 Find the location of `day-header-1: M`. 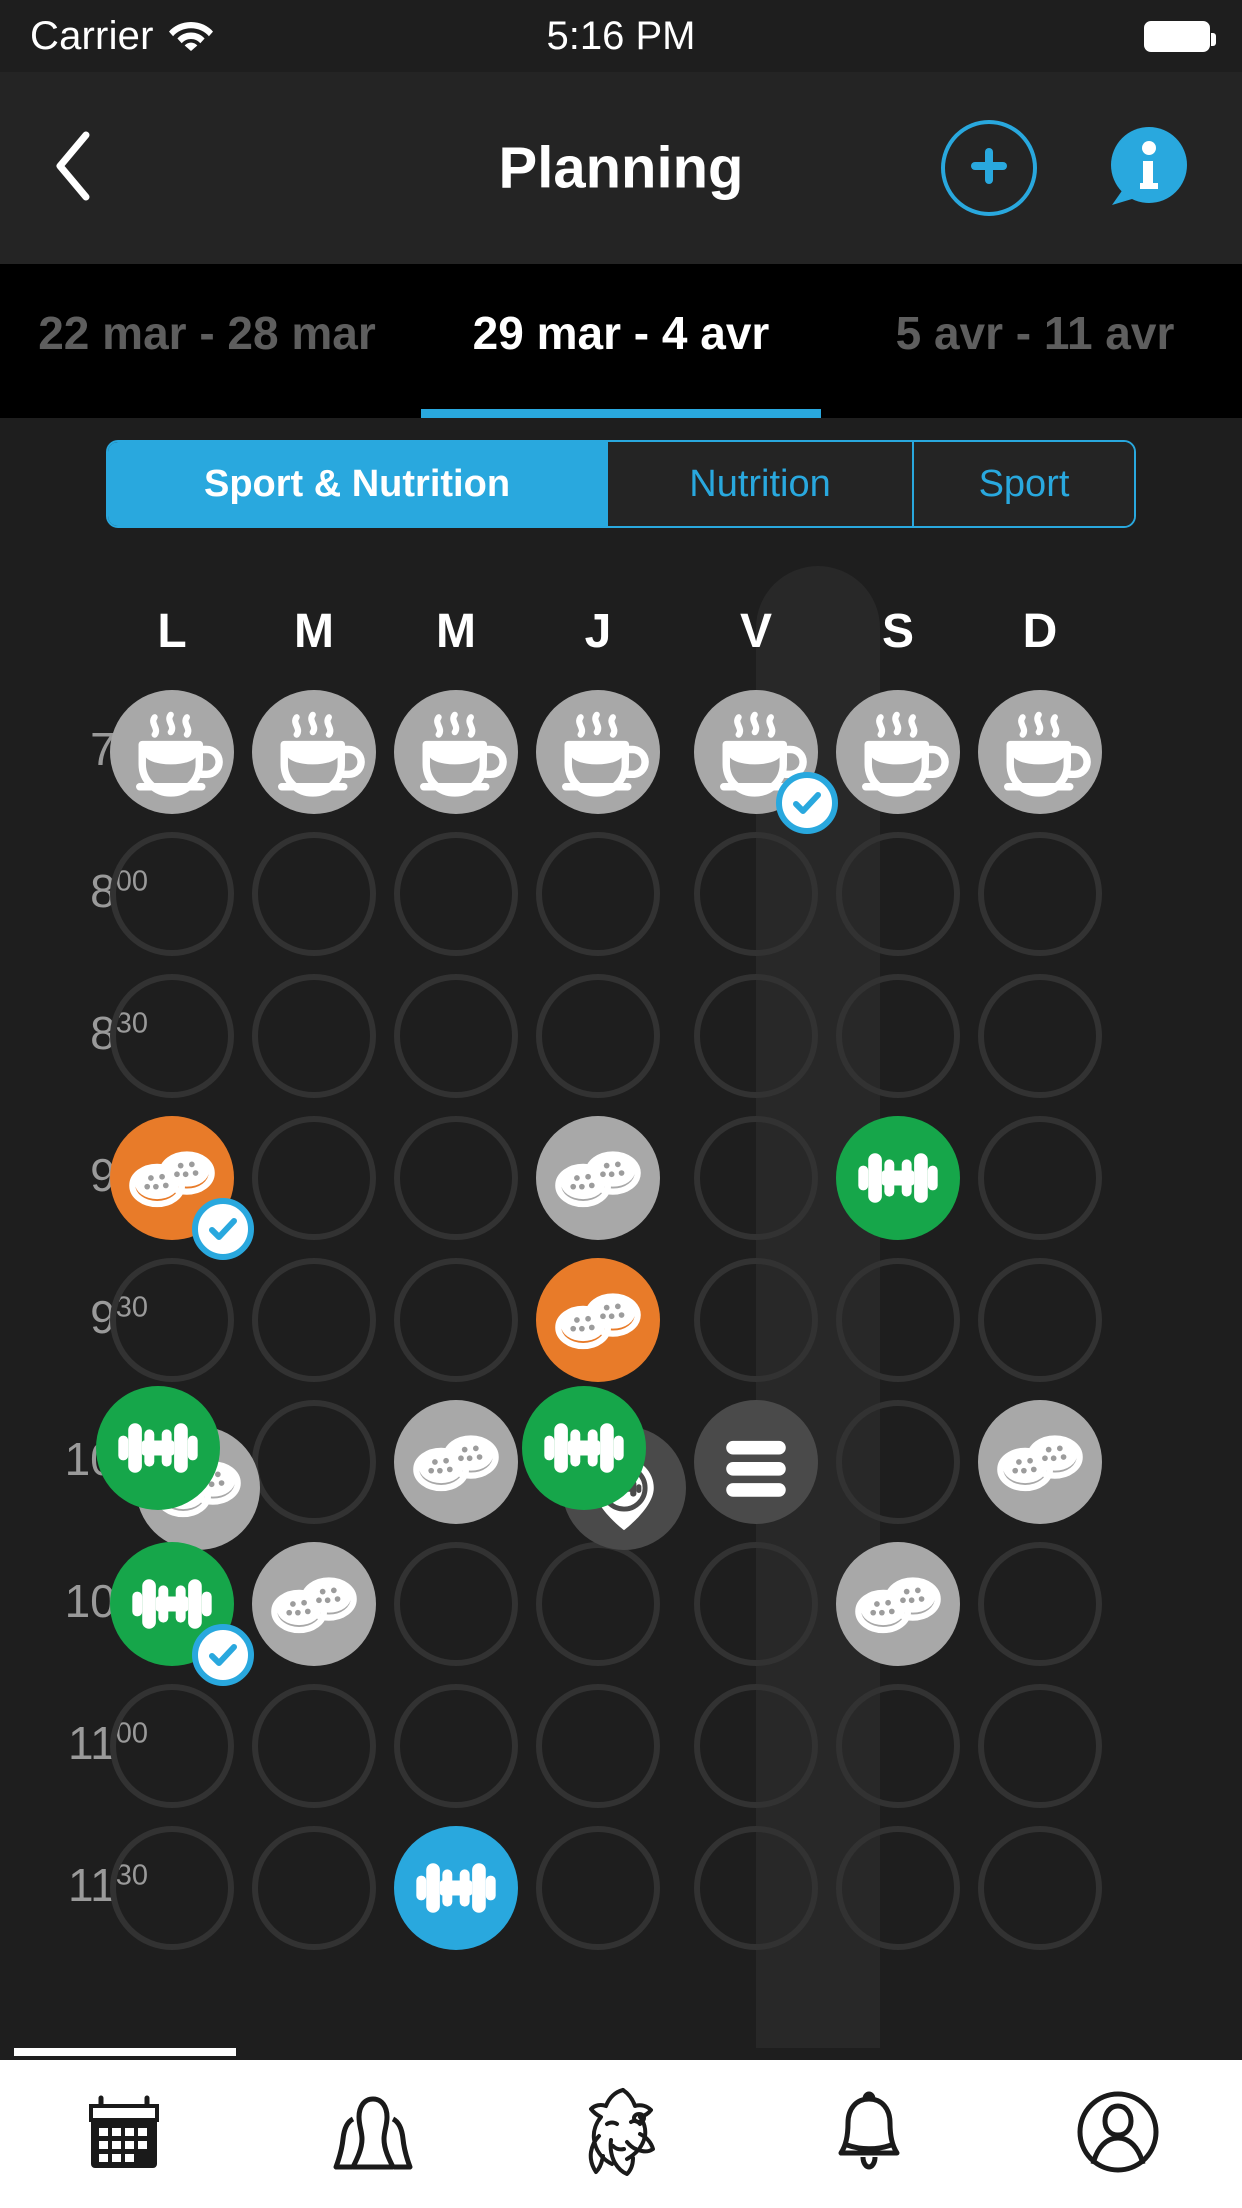

day-header-1: M is located at coordinates (314, 631).